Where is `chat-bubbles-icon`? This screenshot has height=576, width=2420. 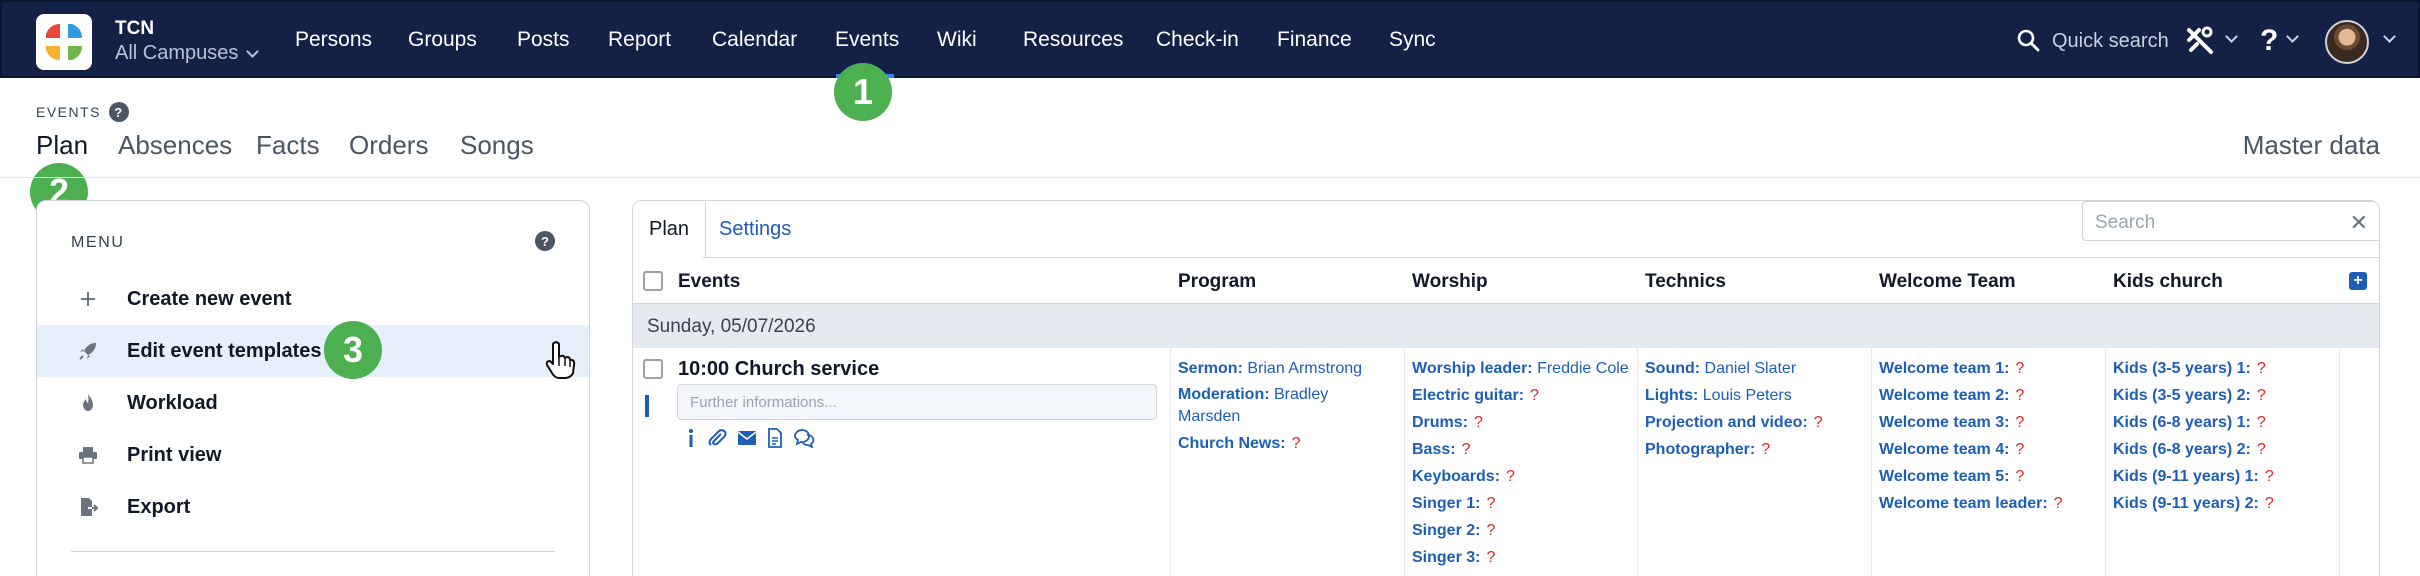 chat-bubbles-icon is located at coordinates (804, 438).